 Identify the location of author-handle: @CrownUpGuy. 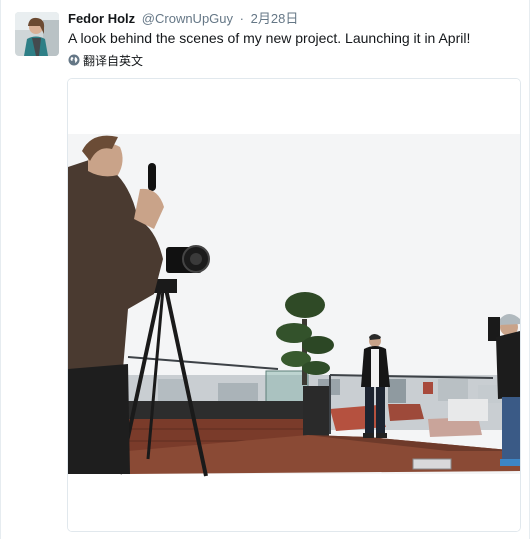
(187, 18).